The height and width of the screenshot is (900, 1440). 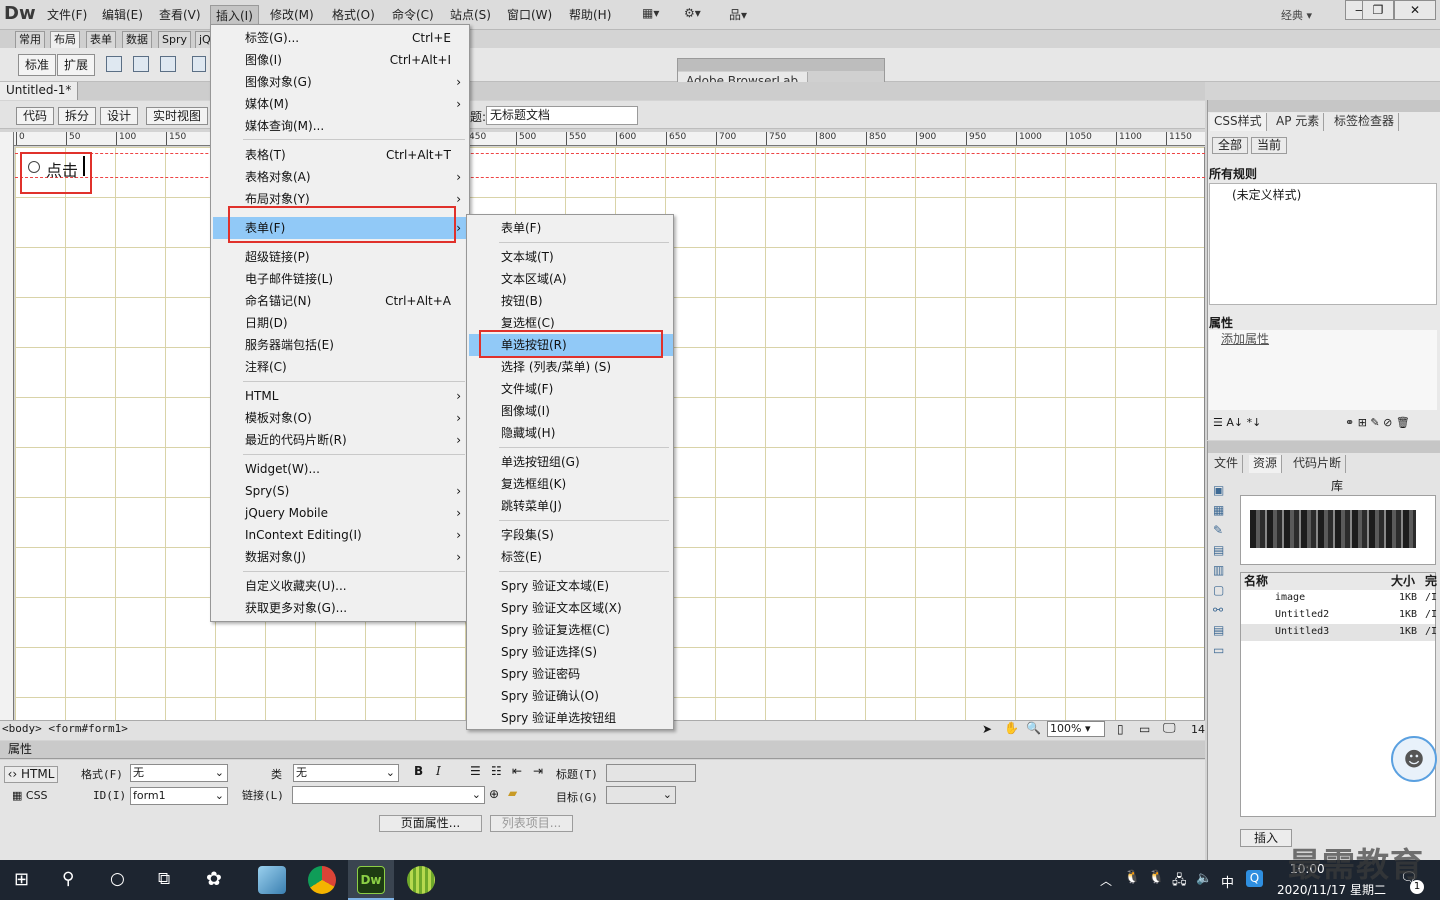 What do you see at coordinates (571, 586) in the screenshot?
I see `submenu-item-spry-text-field: Spry 验证文本域(E)` at bounding box center [571, 586].